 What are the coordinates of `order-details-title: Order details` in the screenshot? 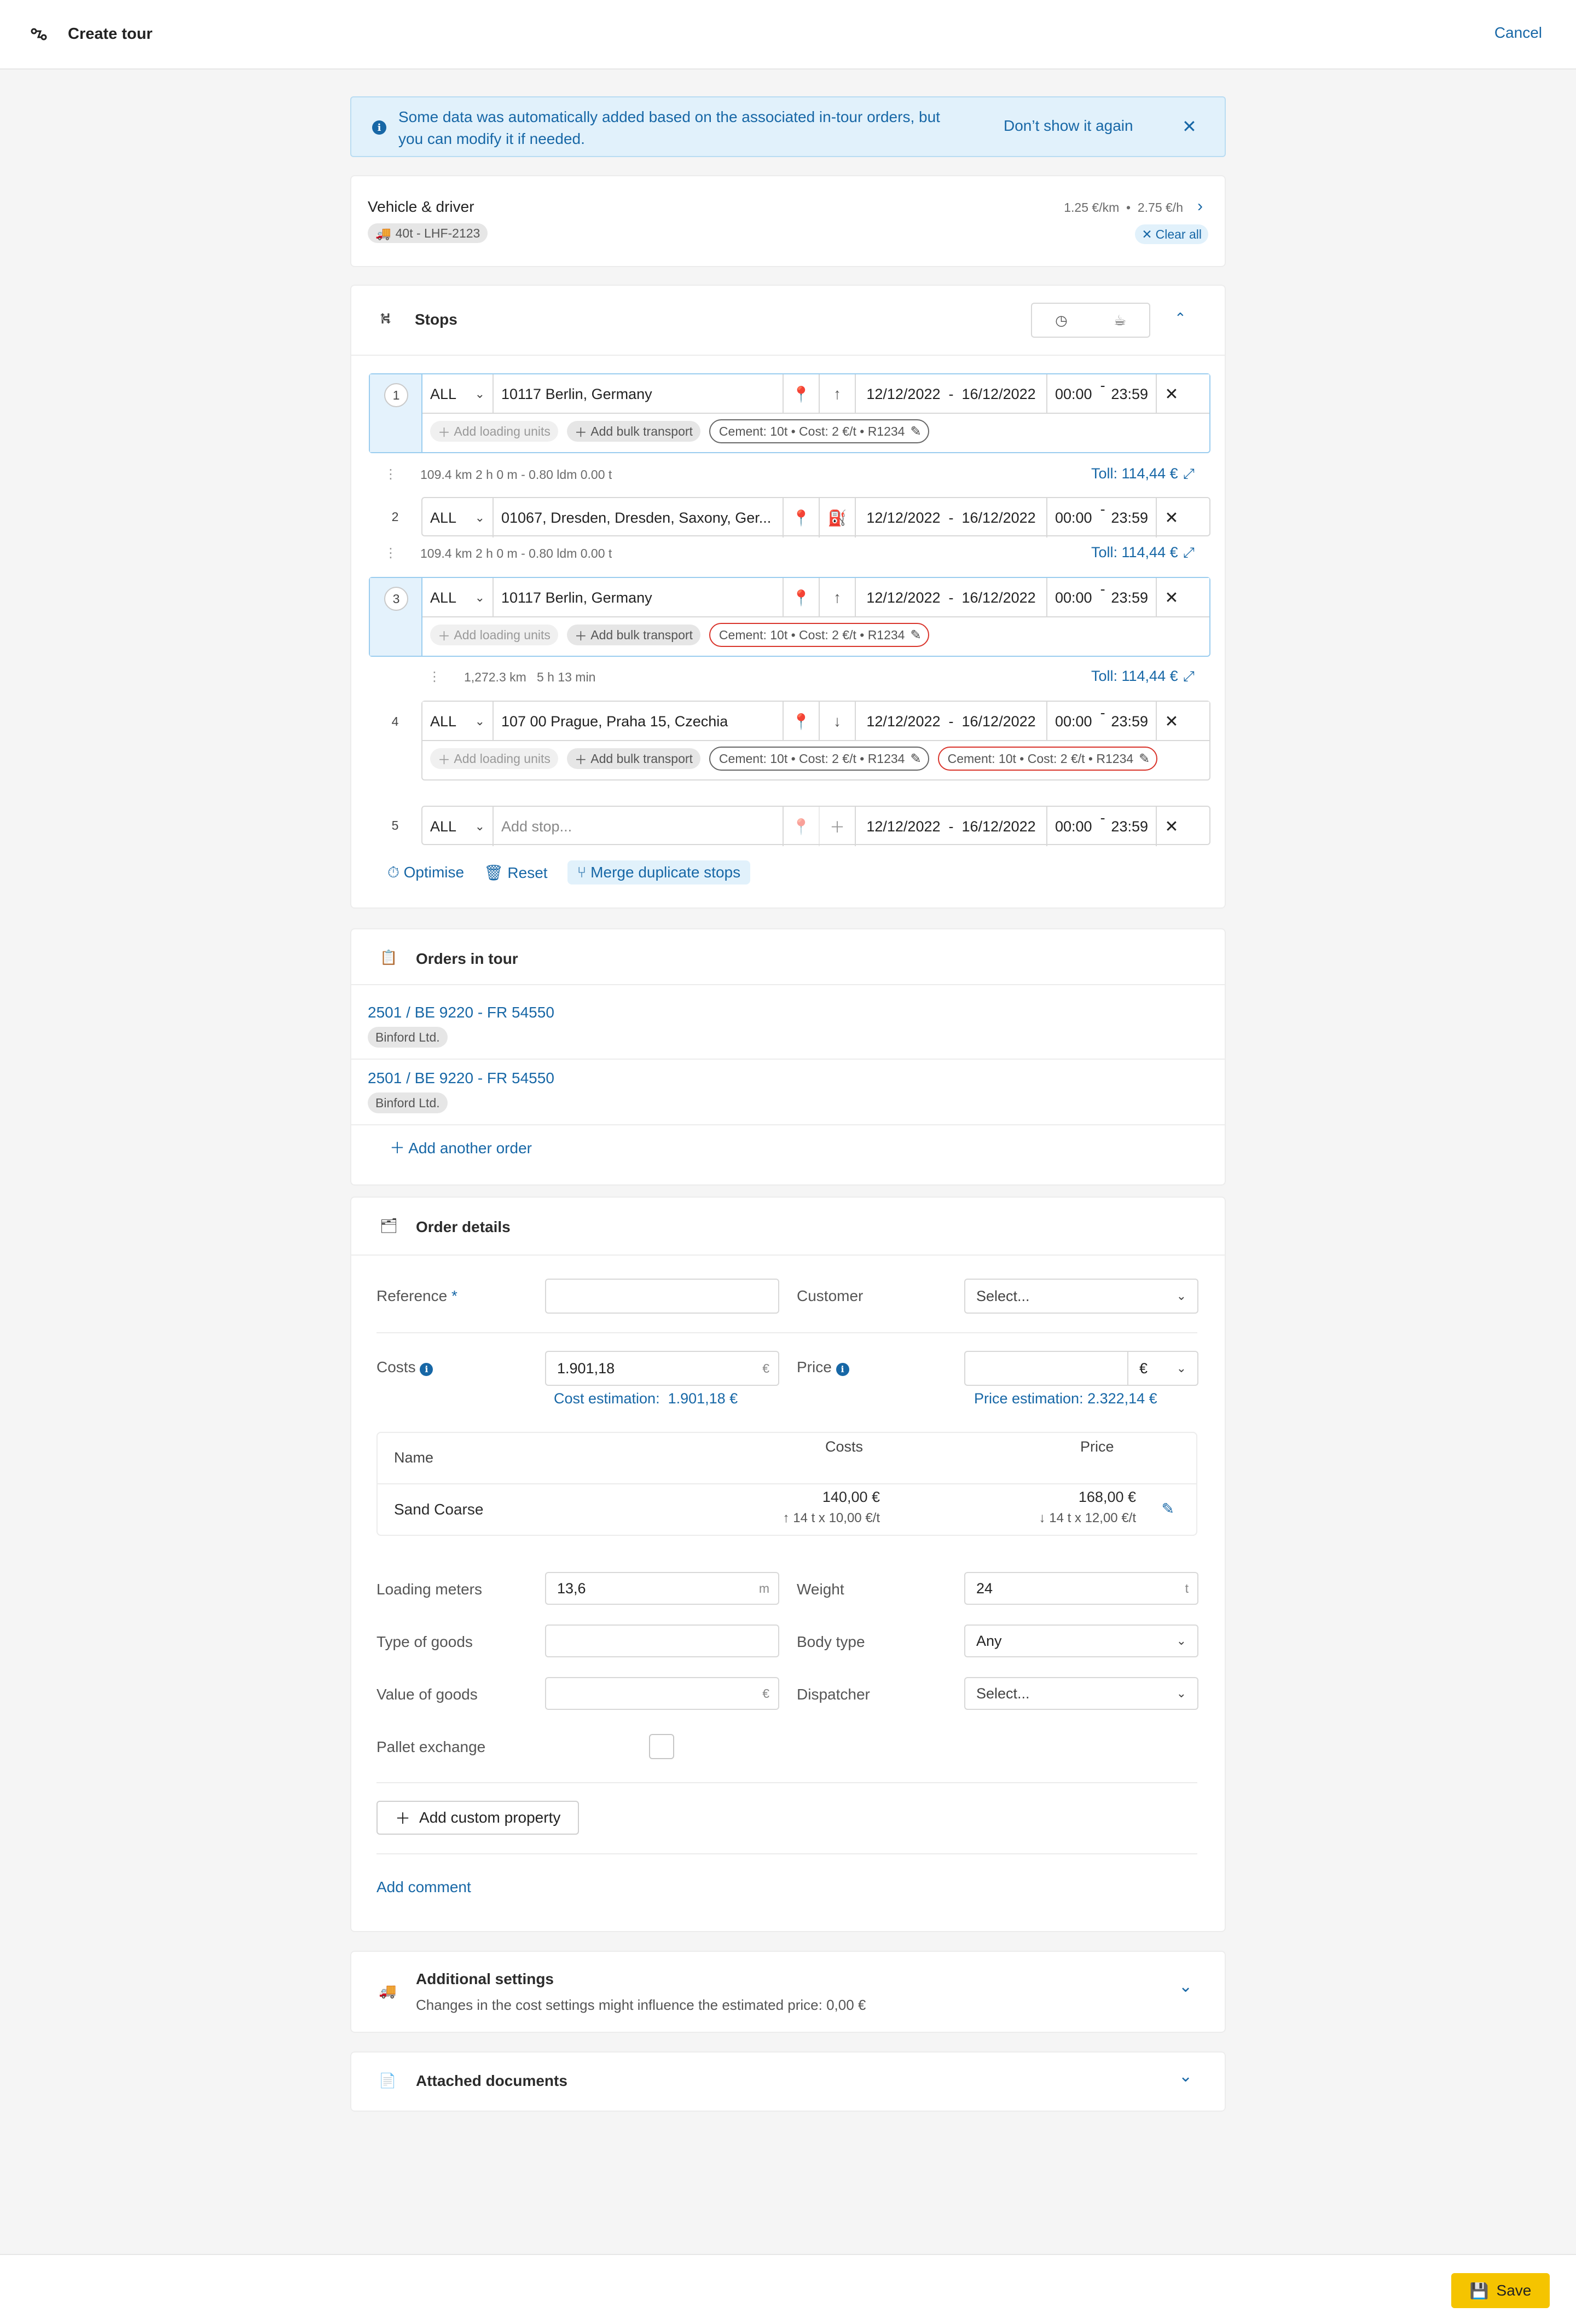 It's located at (464, 1226).